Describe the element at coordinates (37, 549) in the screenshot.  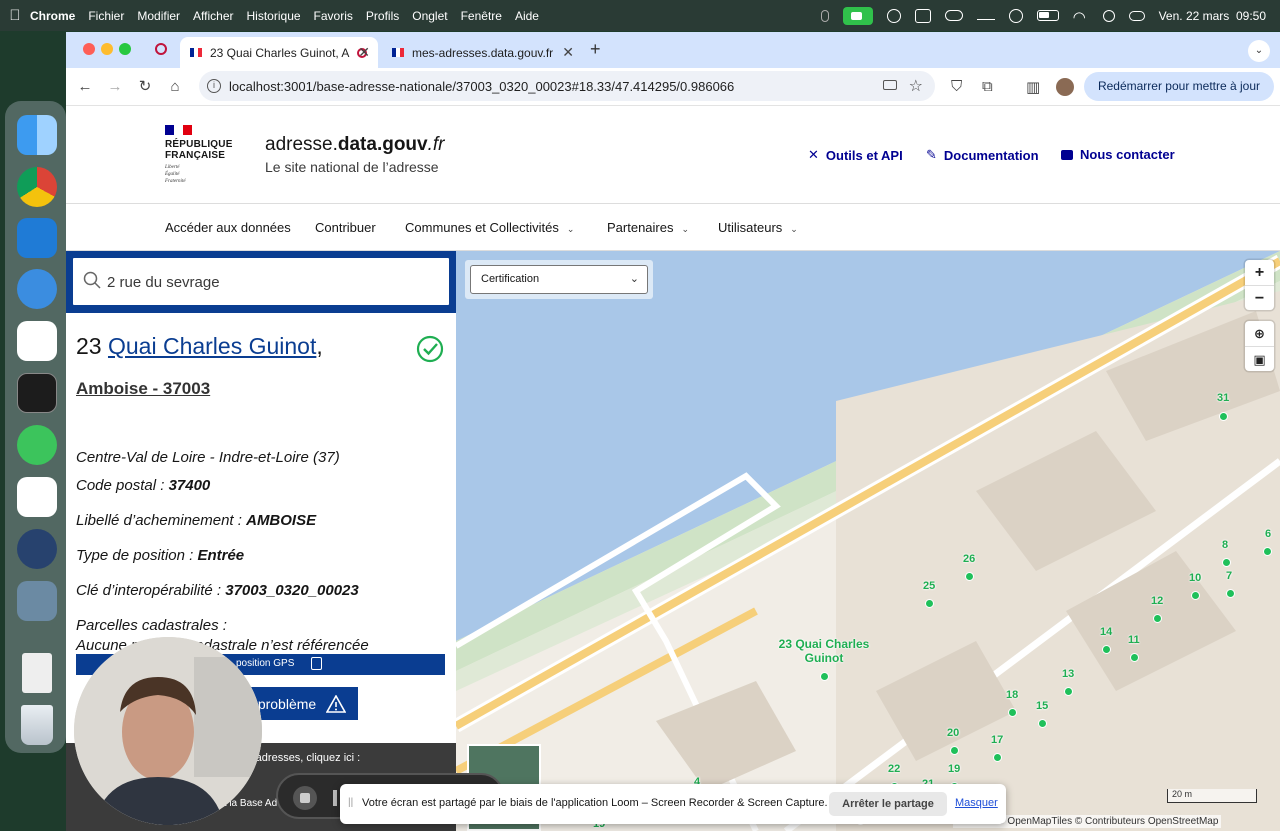
I see `loom-timer-icon` at that location.